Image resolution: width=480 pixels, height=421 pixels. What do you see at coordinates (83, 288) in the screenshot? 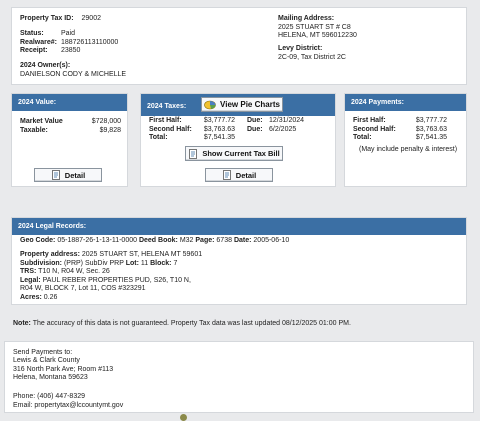
I see `legal-description-line2: R04 W, BLOCK 7, Lot 11, COS #323291` at bounding box center [83, 288].